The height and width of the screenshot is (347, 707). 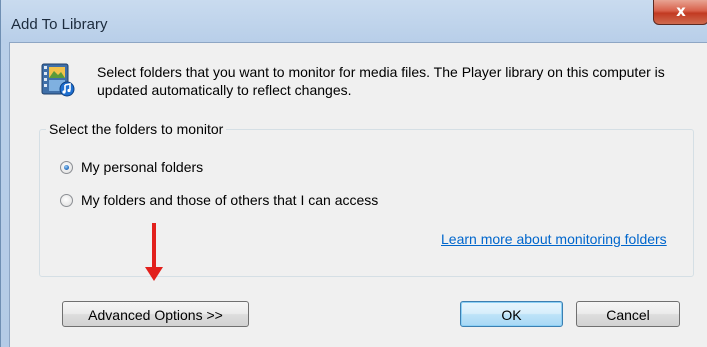 I want to click on radio-label: My personal folders, so click(x=142, y=167).